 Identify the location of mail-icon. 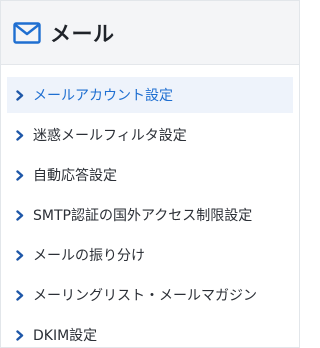
(27, 33).